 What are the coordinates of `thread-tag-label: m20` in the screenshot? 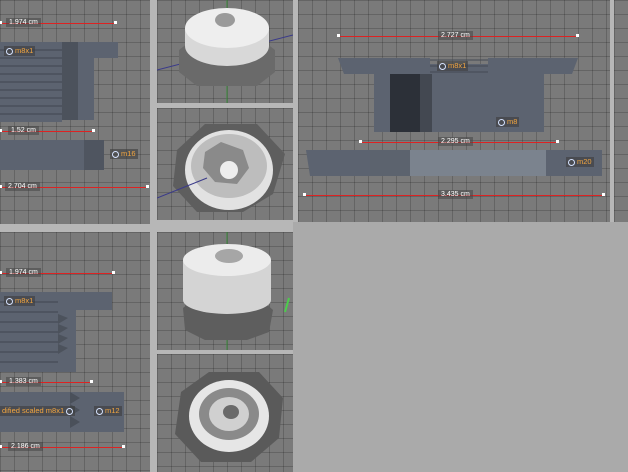 It's located at (584, 161).